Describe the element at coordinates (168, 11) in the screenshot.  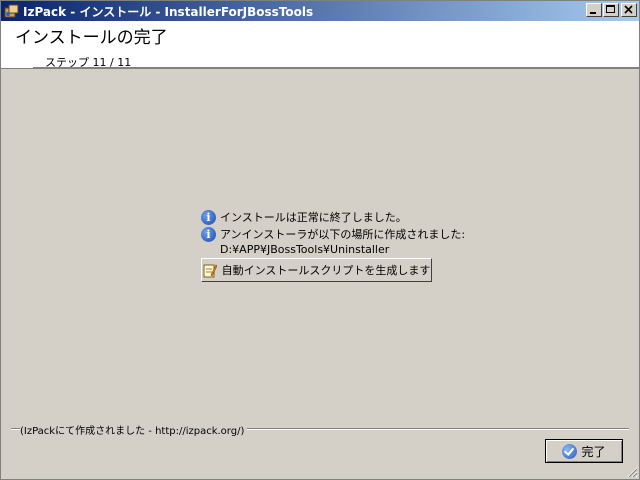
I see `window-title: IzPack - インストール - InstallerForJBossTools` at that location.